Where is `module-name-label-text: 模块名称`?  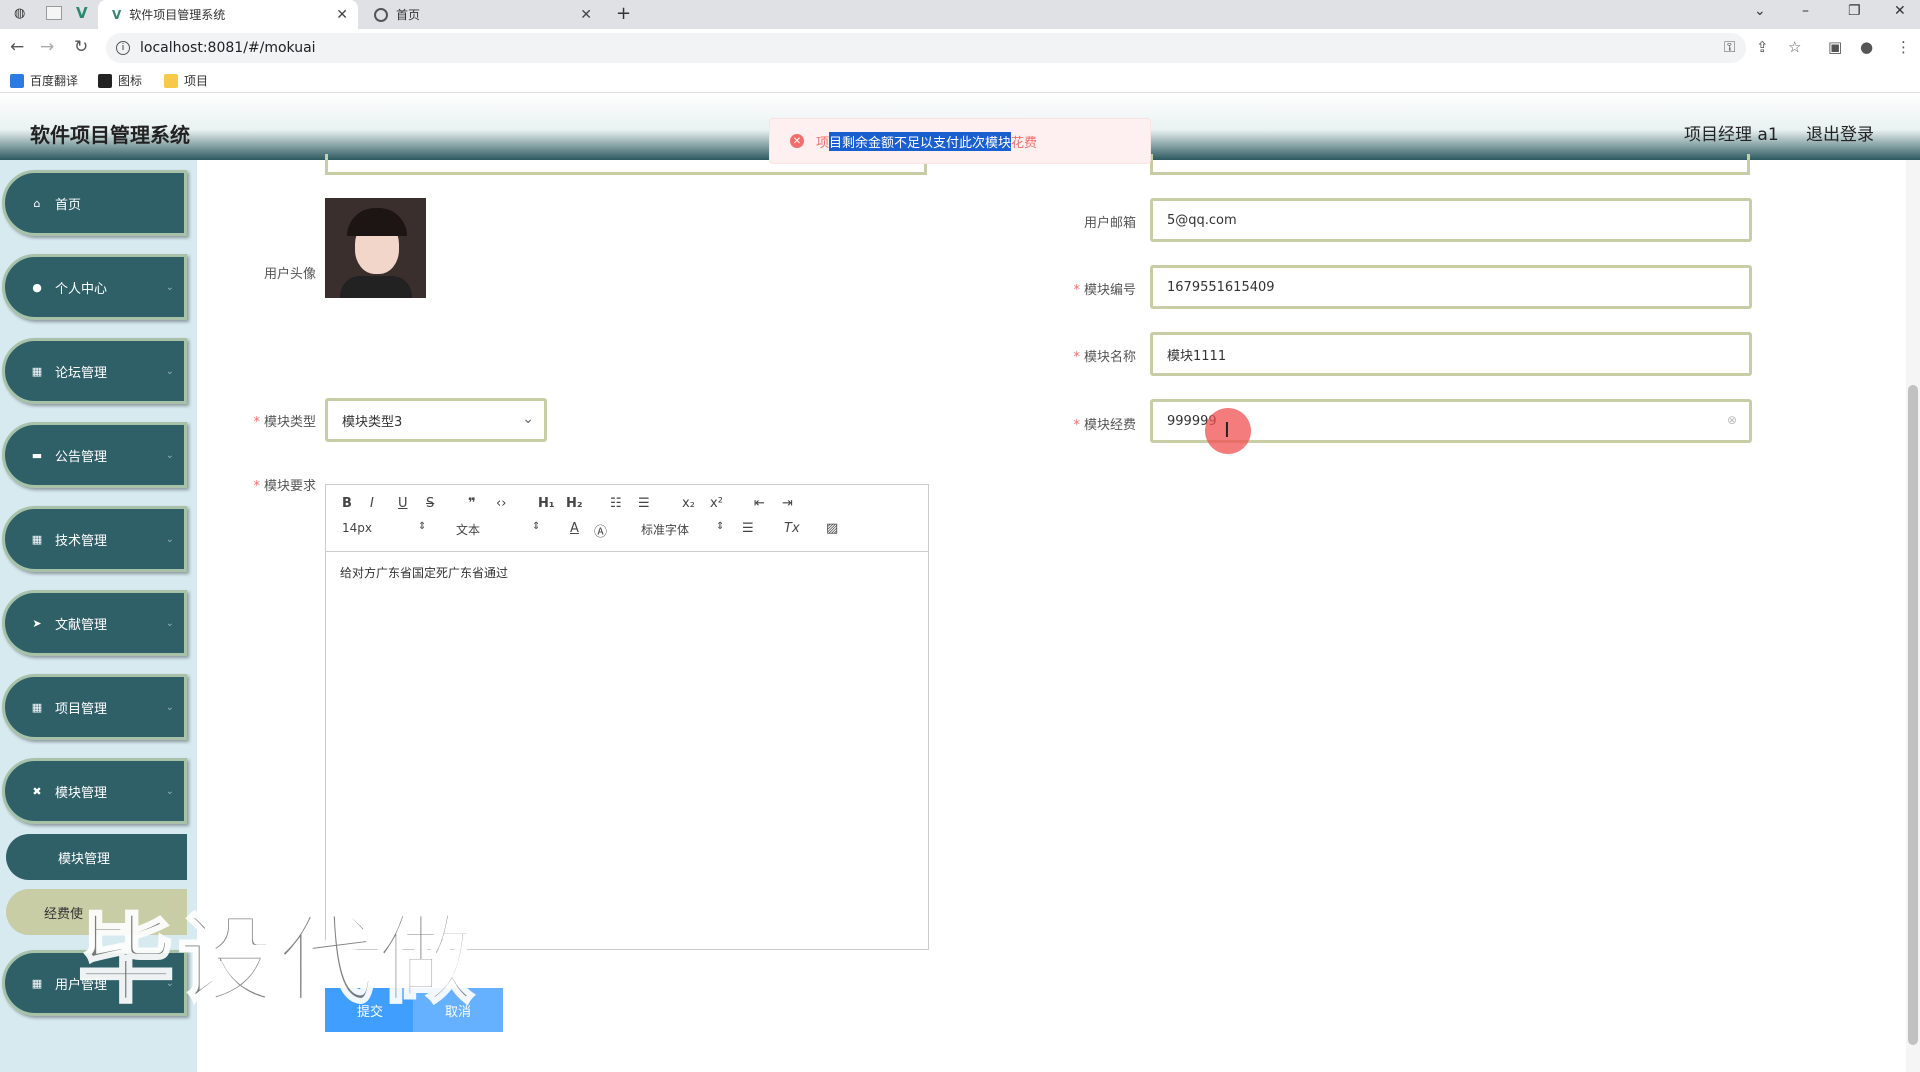 module-name-label-text: 模块名称 is located at coordinates (1109, 357).